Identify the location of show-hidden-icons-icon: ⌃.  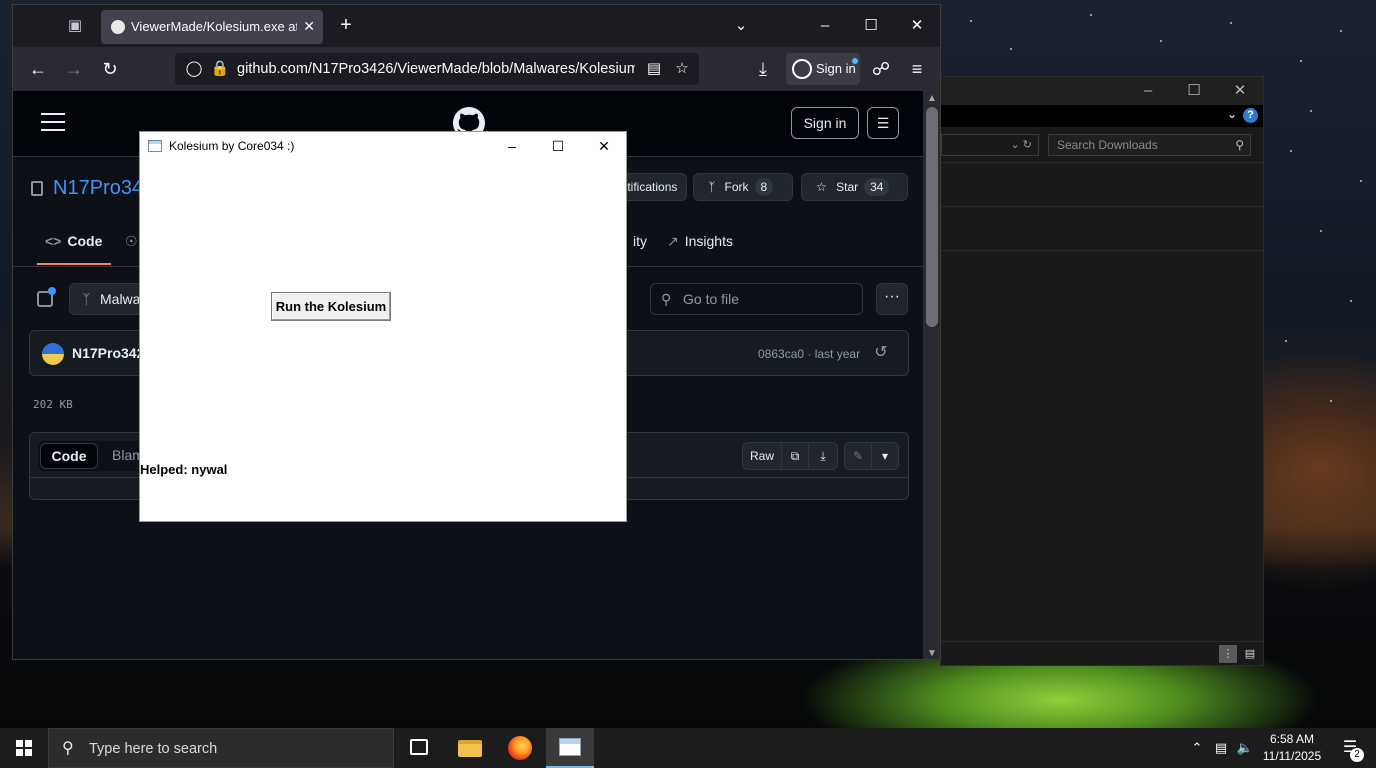
(1197, 748).